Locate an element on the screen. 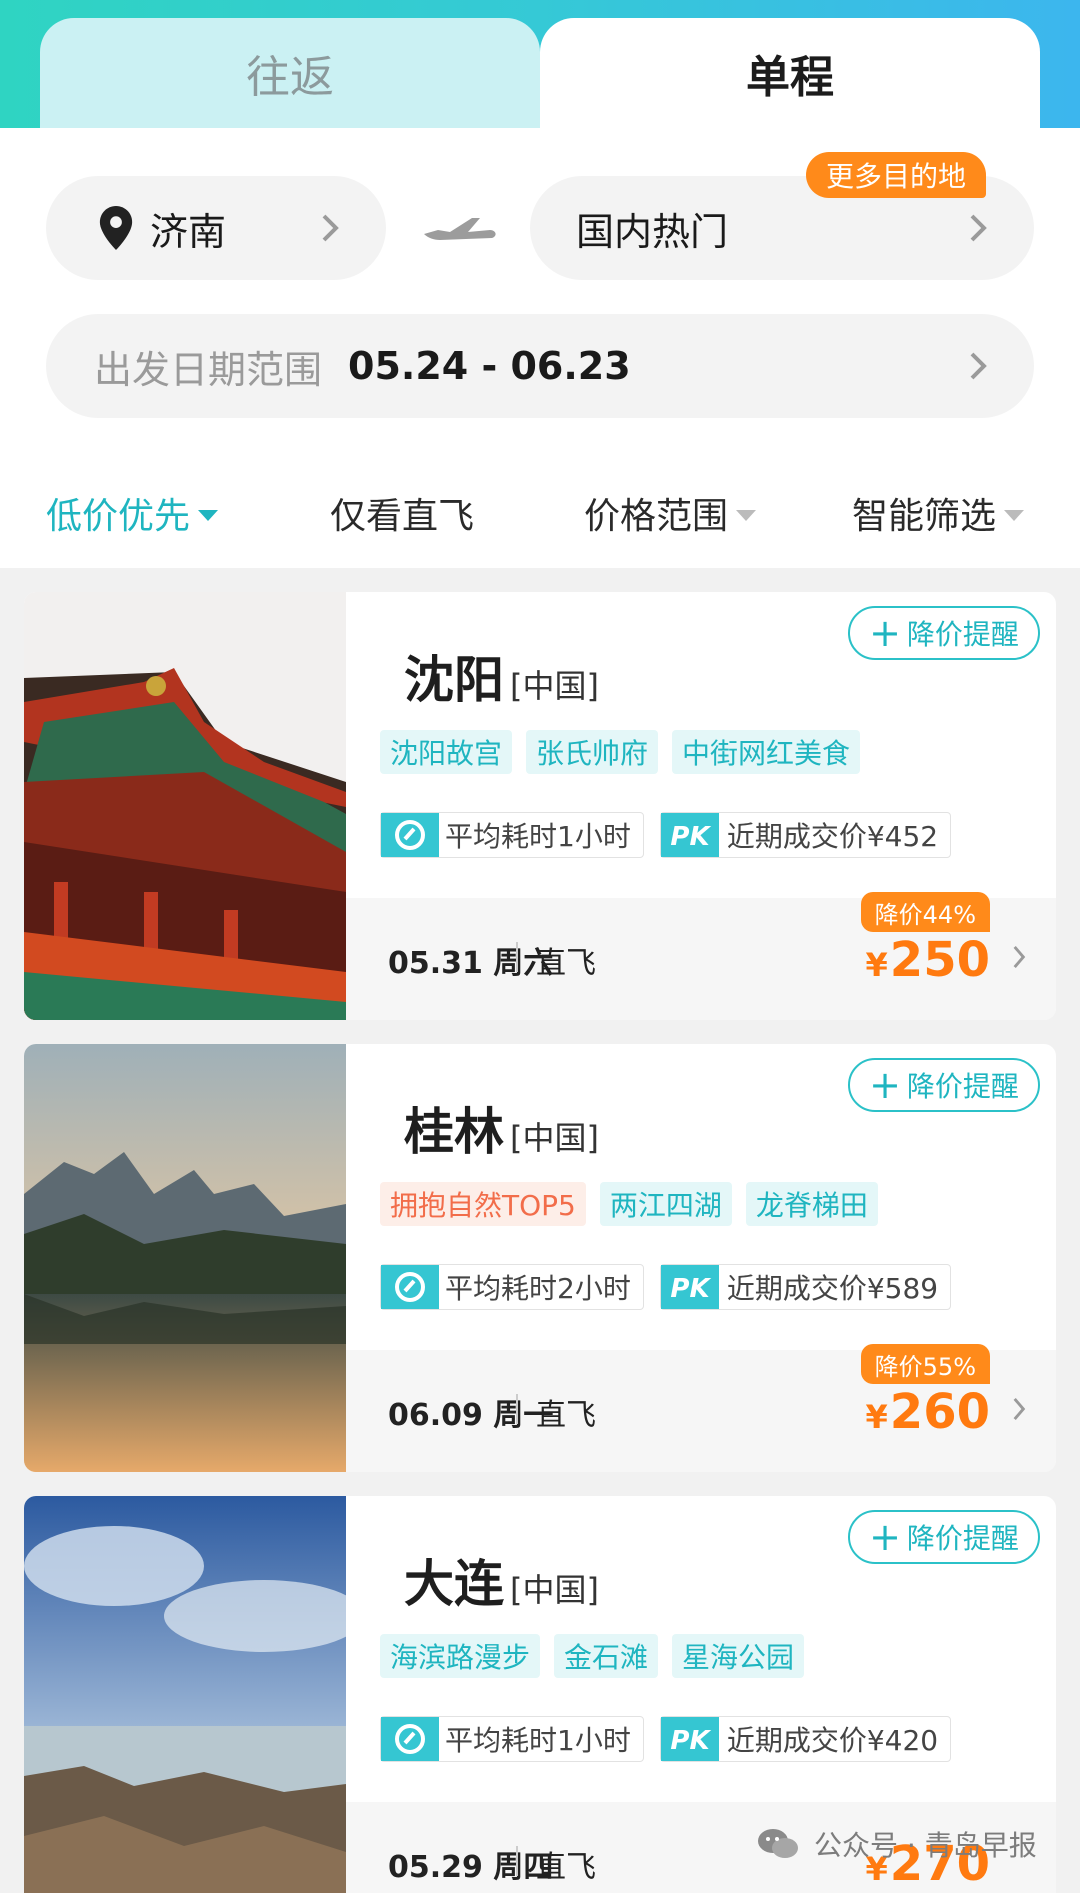 The image size is (1080, 1893). filter-direct-only: 仅看直飞 is located at coordinates (402, 513).